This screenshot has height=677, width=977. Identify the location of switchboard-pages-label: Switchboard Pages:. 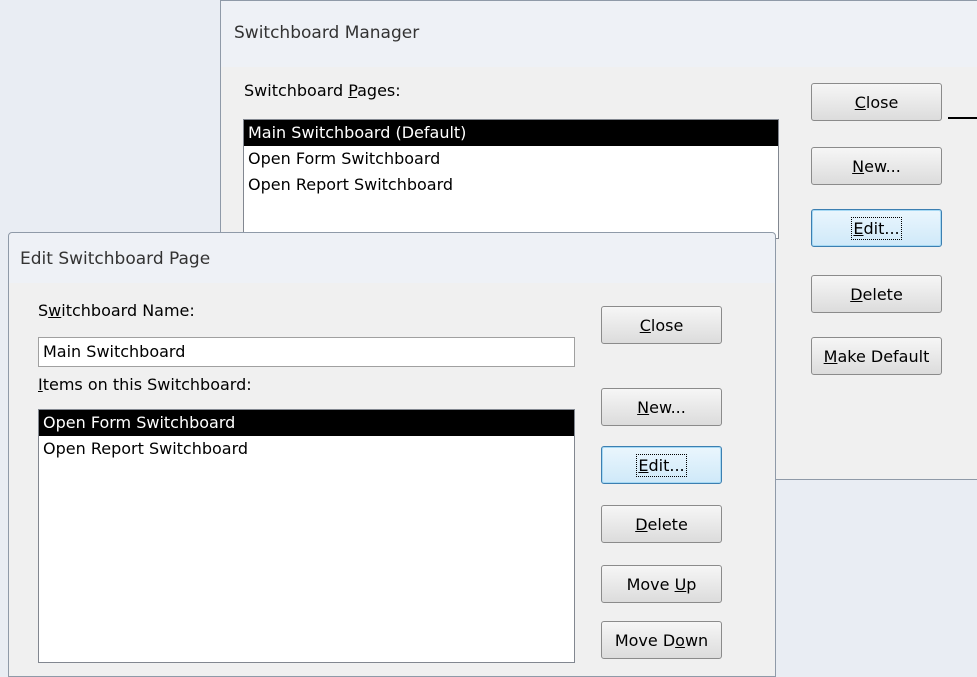
(322, 90).